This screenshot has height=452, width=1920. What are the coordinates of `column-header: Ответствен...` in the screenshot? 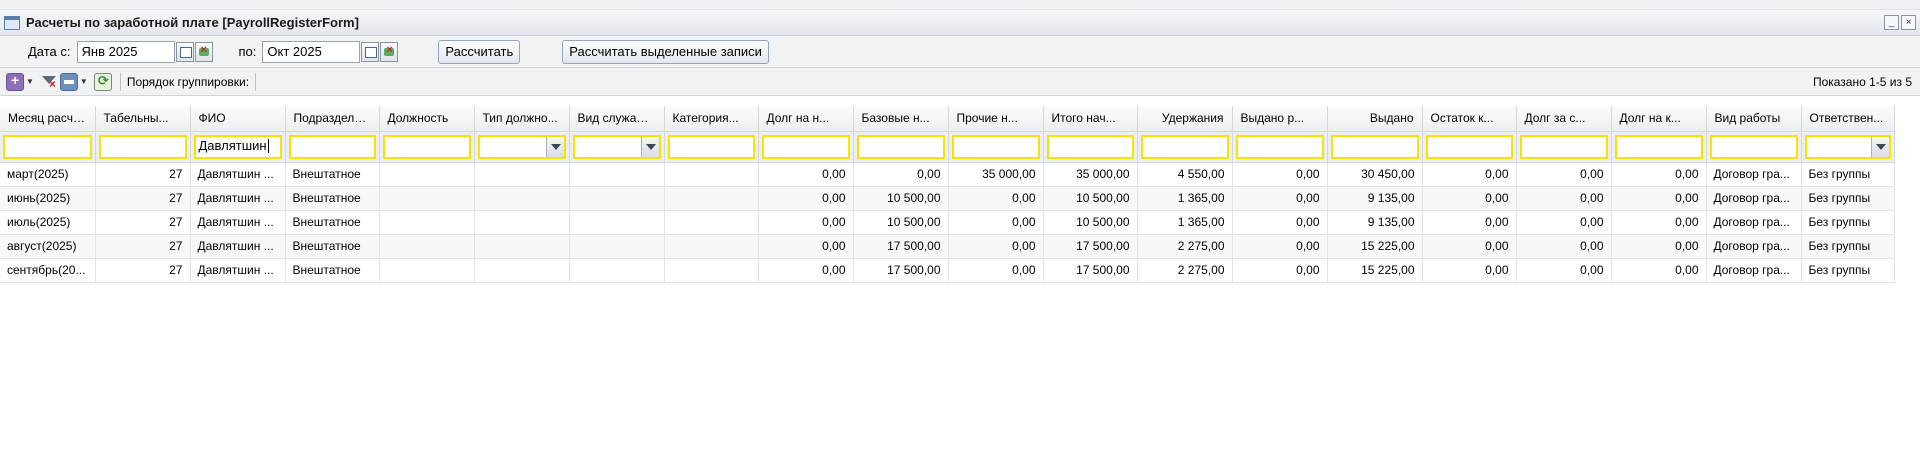 It's located at (1848, 119).